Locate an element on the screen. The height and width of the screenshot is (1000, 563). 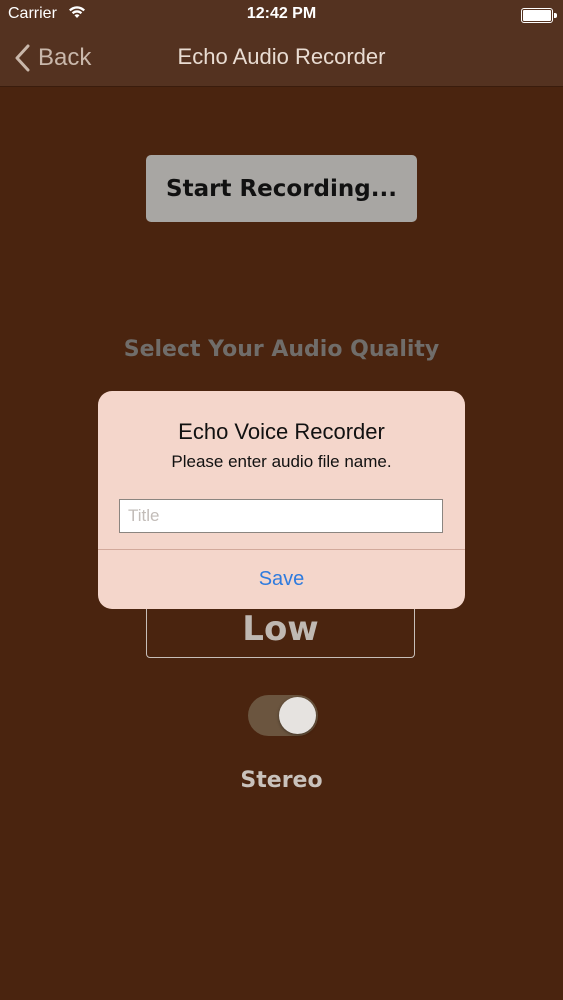
page-title: Echo Audio Recorder is located at coordinates (281, 56).